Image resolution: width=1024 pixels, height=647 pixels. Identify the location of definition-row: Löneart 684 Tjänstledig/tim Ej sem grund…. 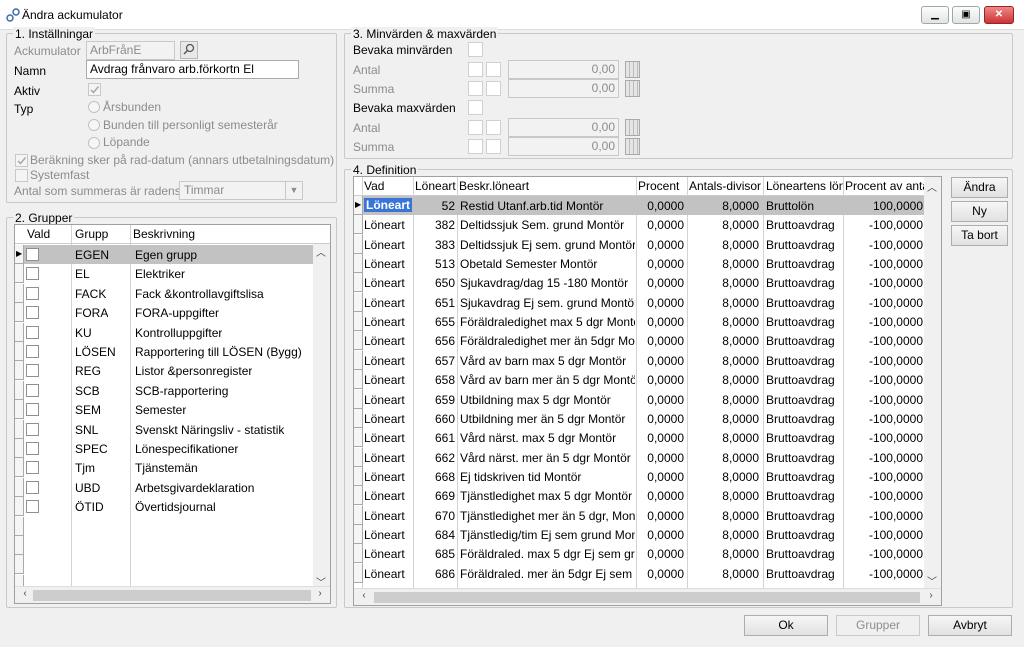
(639, 534).